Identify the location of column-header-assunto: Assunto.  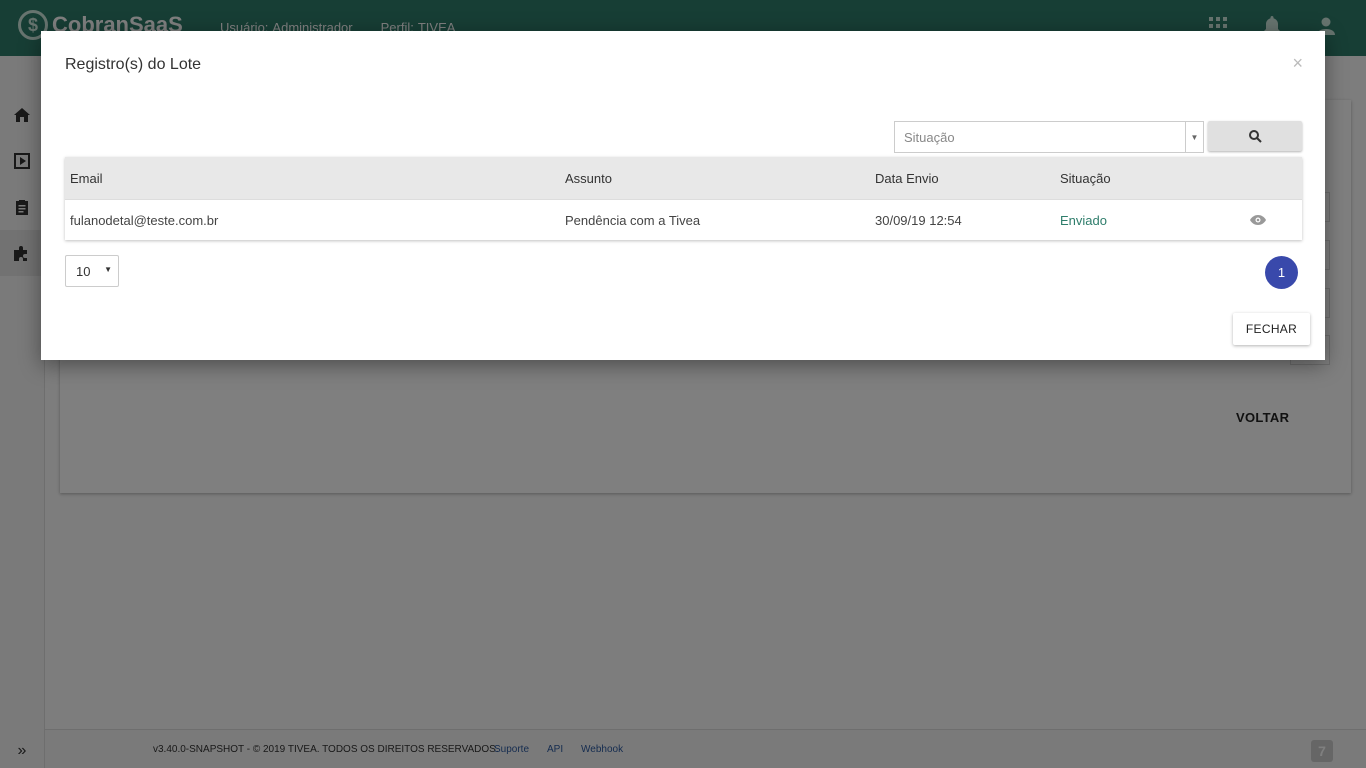
(588, 178).